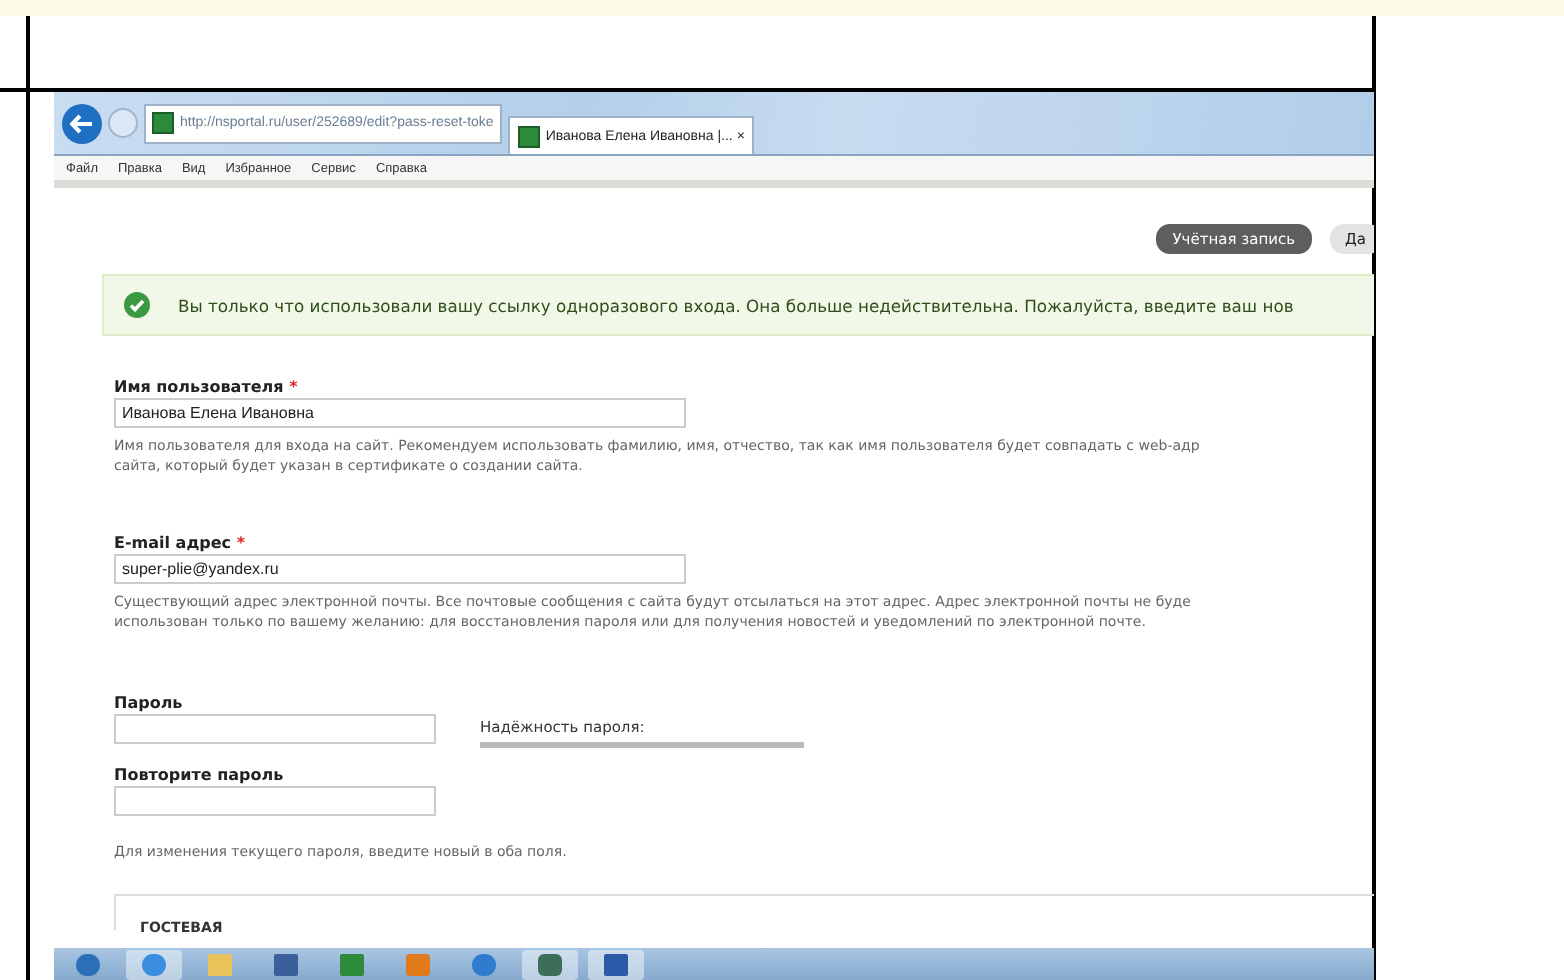 The image size is (1564, 980). I want to click on input-field: super-plie@yandex.ru, so click(400, 569).